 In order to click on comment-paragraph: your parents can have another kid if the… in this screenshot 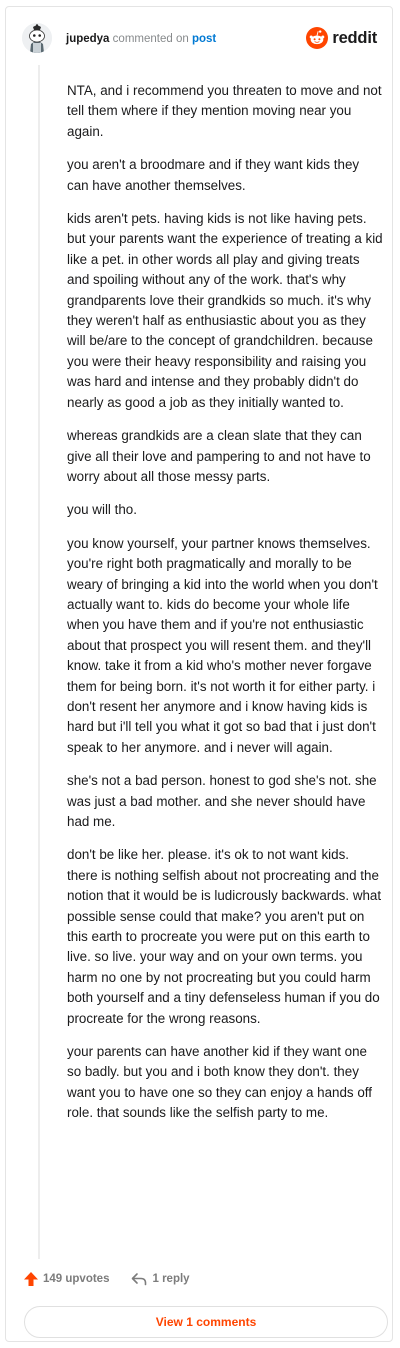, I will do `click(219, 1082)`.